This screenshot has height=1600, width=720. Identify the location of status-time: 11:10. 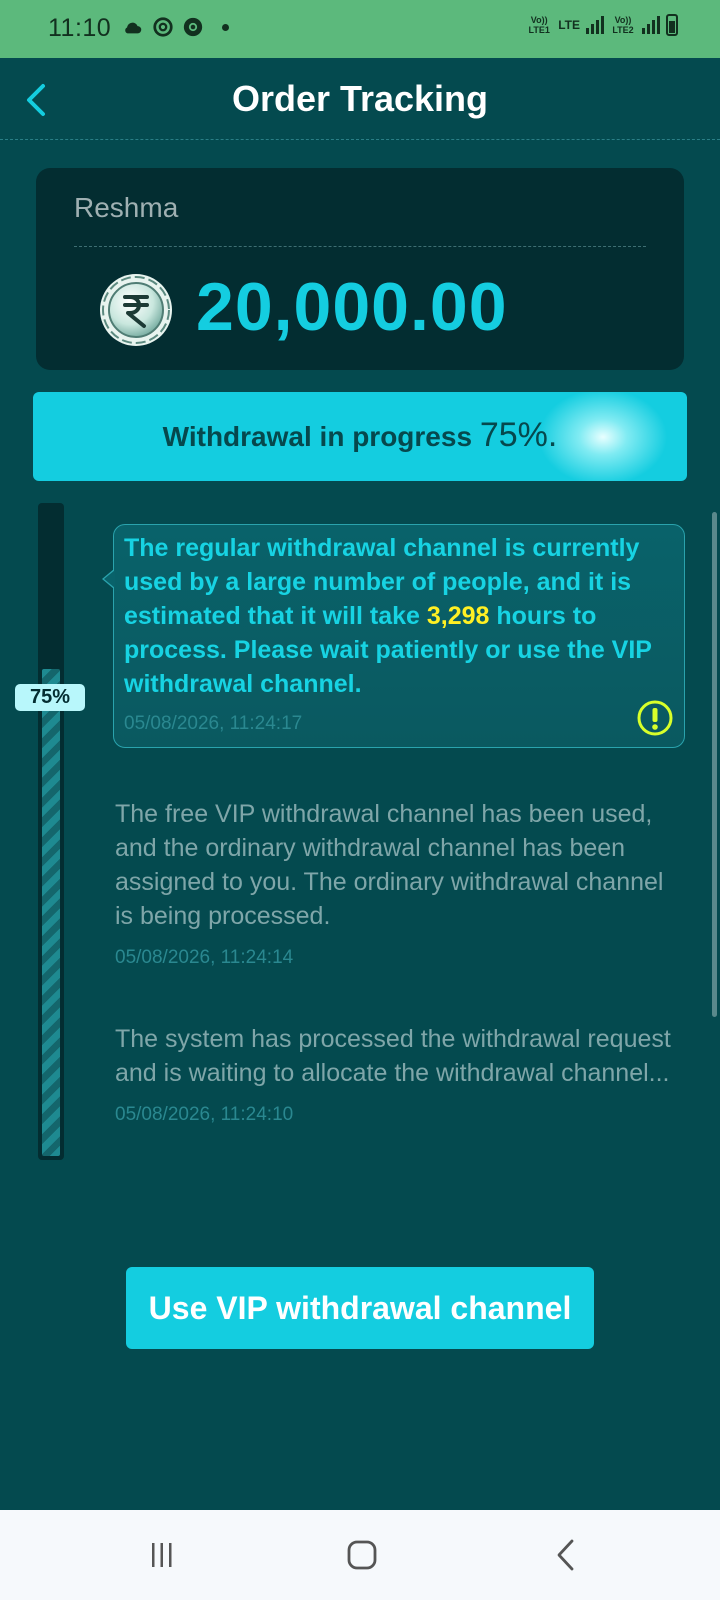
(80, 28).